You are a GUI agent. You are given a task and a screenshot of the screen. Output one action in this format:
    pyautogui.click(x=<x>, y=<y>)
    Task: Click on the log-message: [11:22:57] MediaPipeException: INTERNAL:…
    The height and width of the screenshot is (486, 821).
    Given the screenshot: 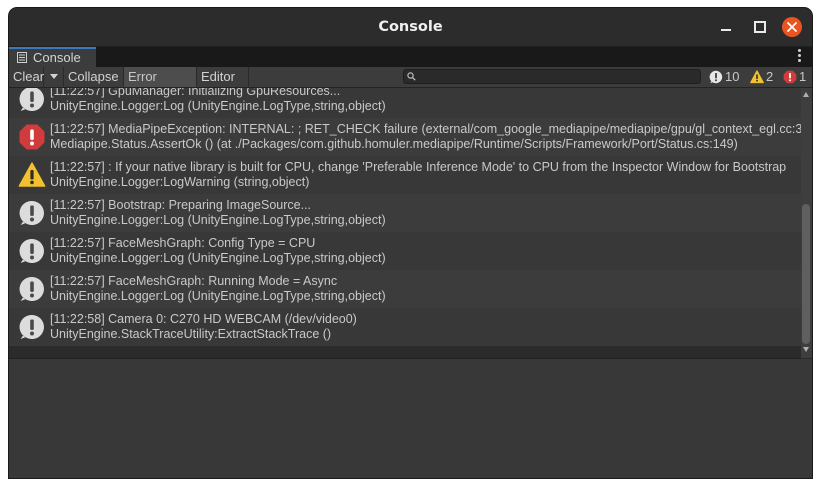 What is the action you would take?
    pyautogui.click(x=425, y=129)
    